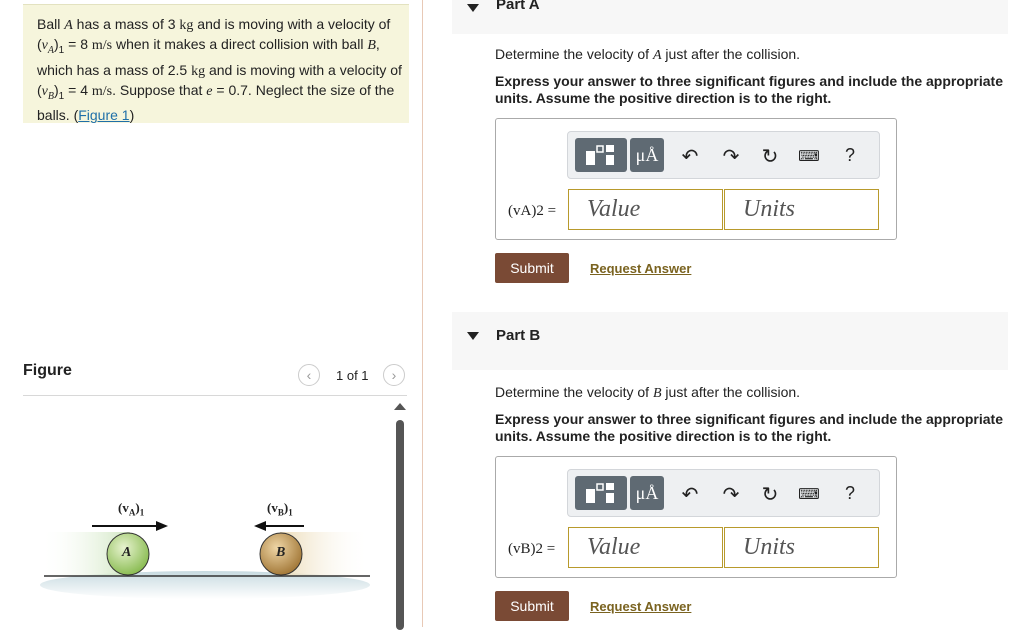  I want to click on panel-divider, so click(422, 313).